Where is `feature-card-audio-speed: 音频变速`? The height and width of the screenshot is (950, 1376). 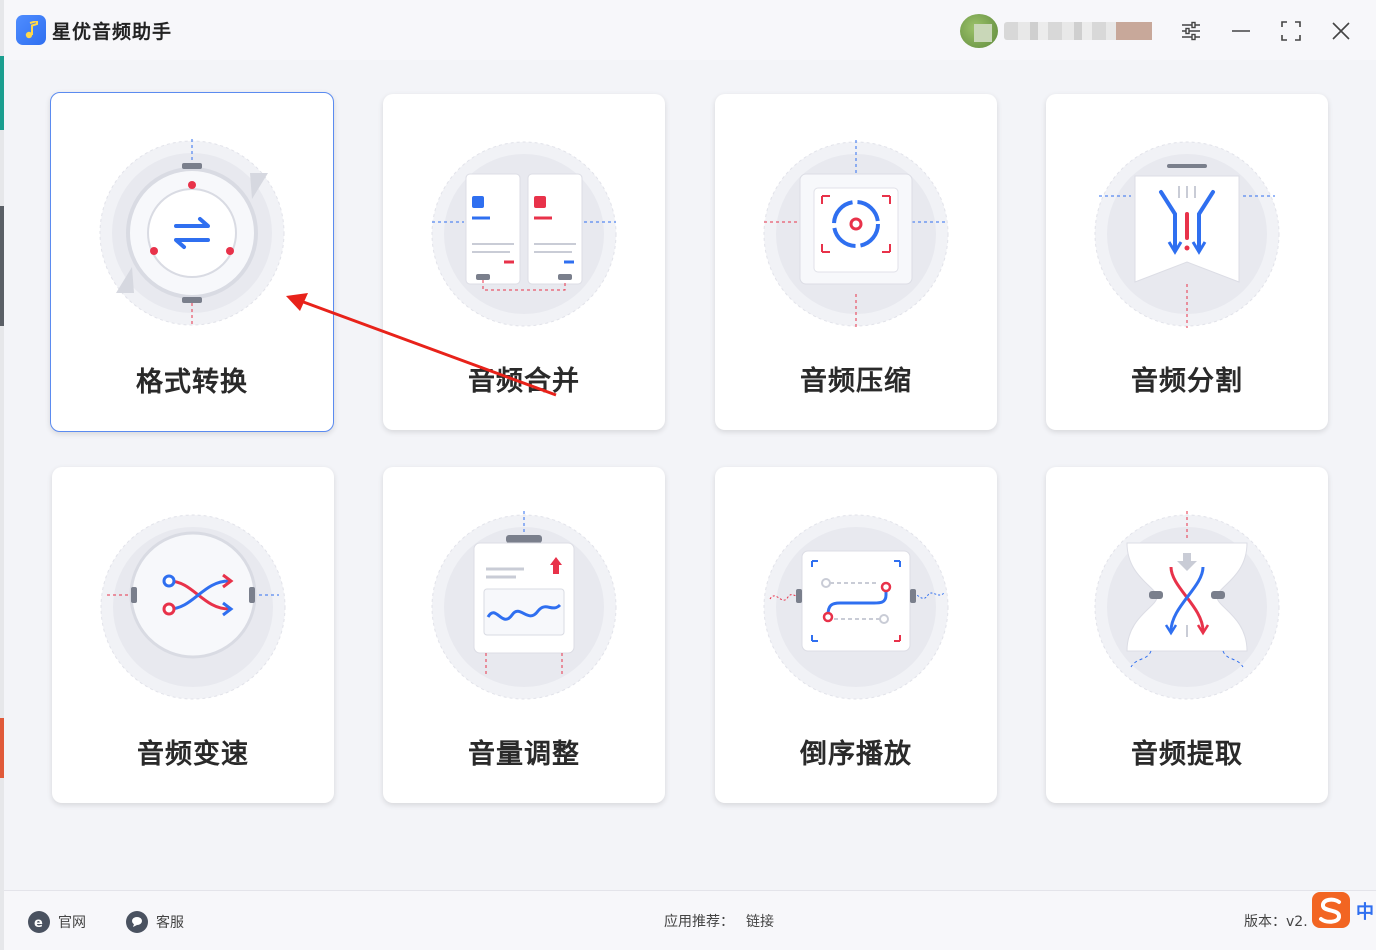 feature-card-audio-speed: 音频变速 is located at coordinates (193, 635).